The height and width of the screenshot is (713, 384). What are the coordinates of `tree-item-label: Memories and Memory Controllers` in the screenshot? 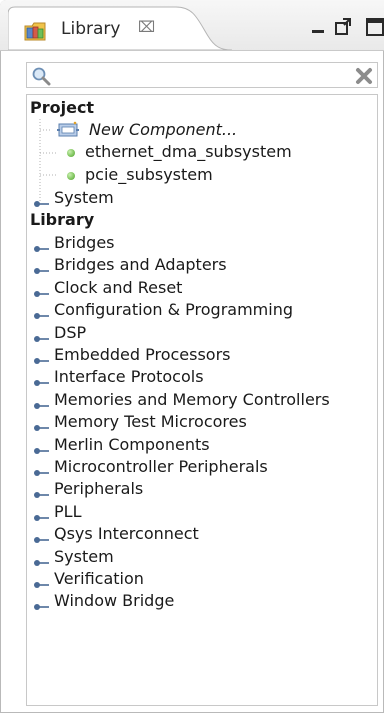 It's located at (192, 399).